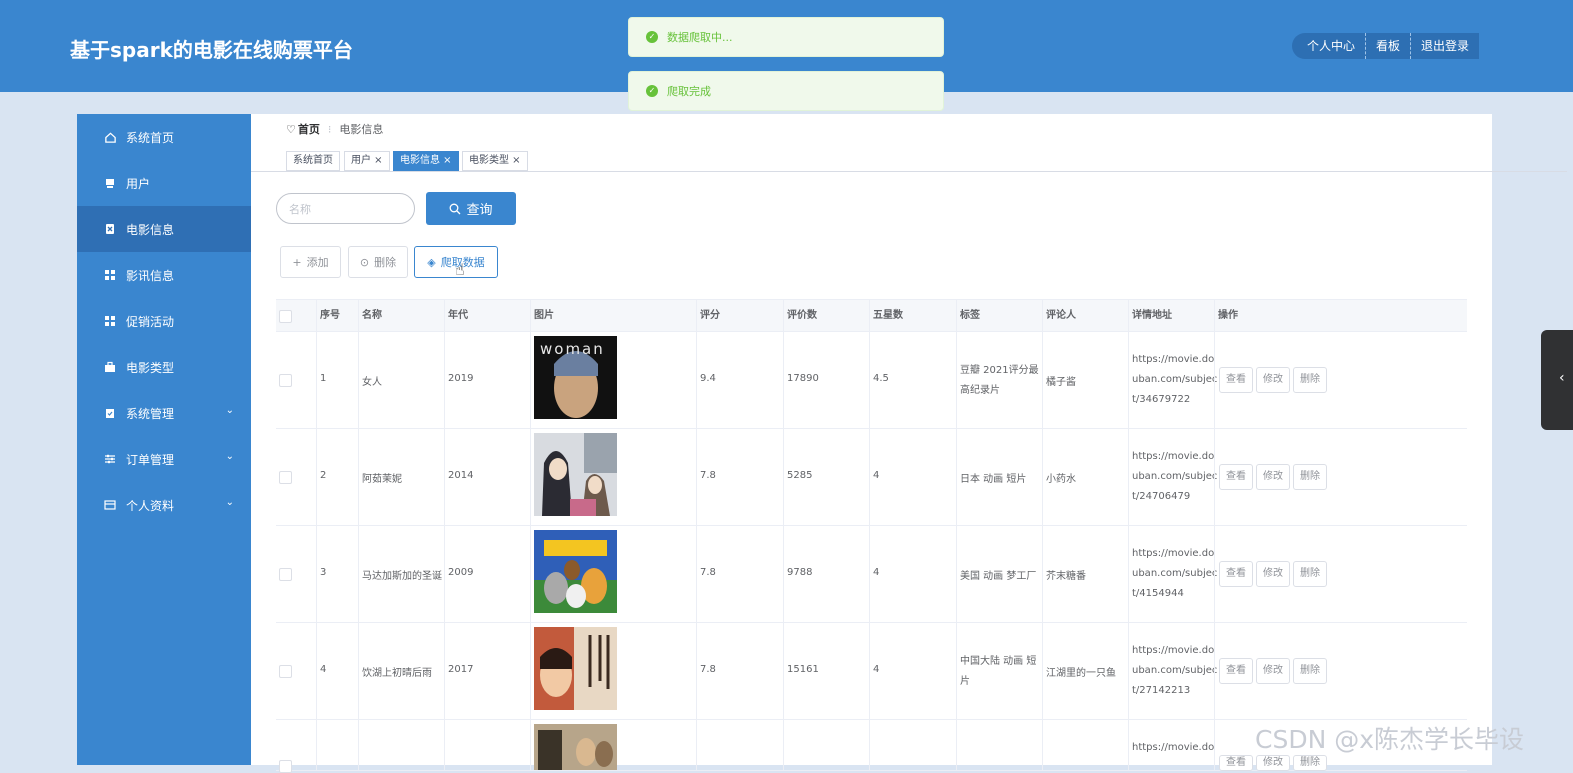  Describe the element at coordinates (1061, 382) in the screenshot. I see `cell-reviewer: 橘子酱` at that location.